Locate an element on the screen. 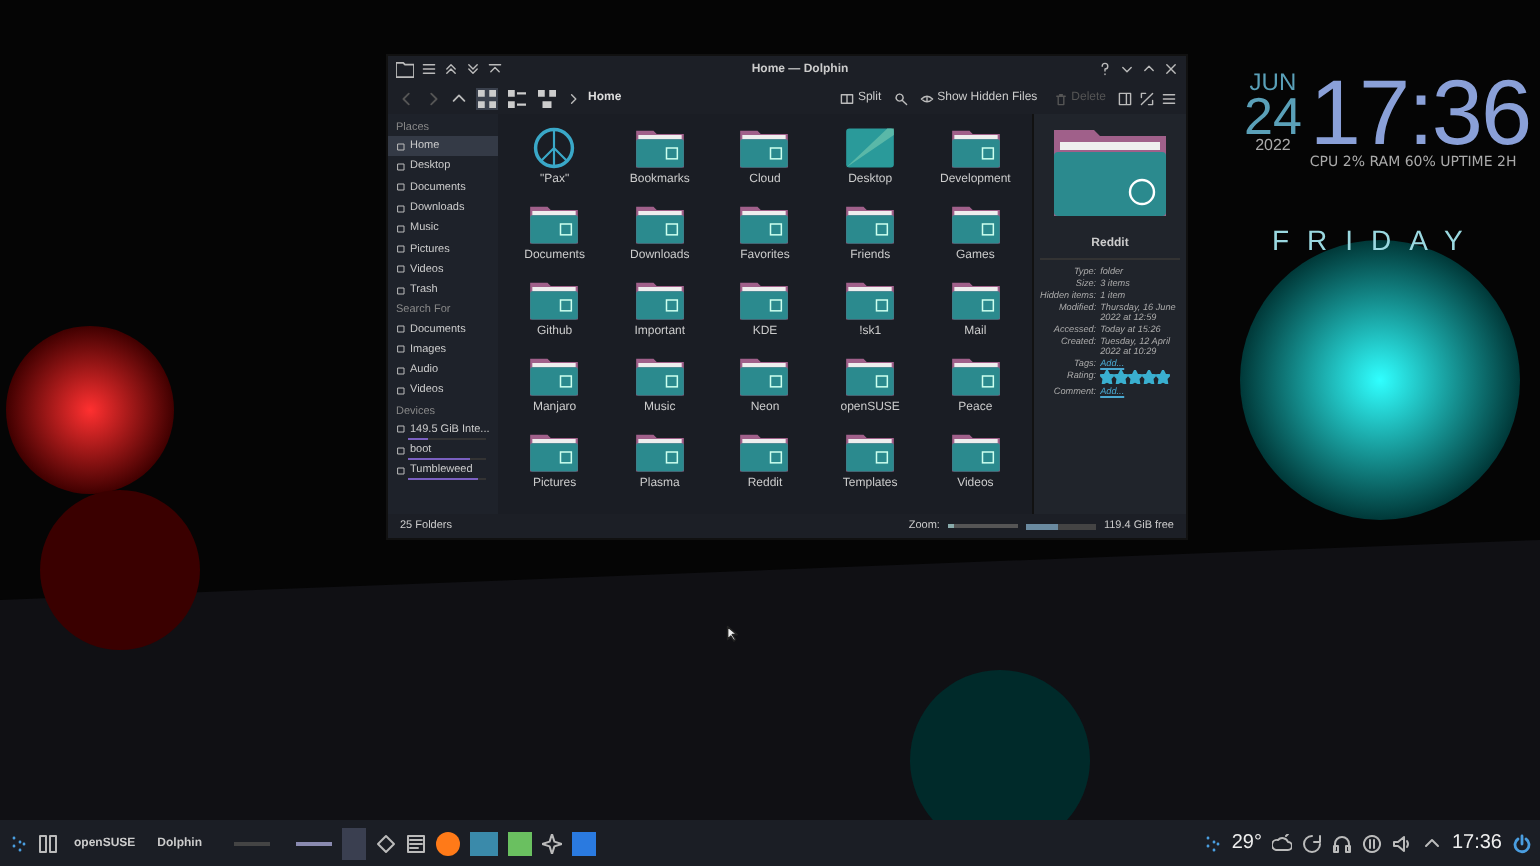  diamond-icon is located at coordinates (386, 843).